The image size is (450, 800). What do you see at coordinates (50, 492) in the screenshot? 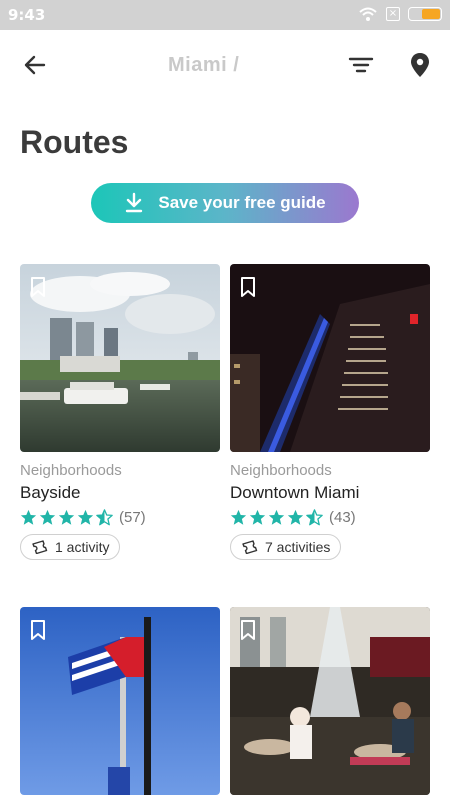
I see `route-name: Bayside` at bounding box center [50, 492].